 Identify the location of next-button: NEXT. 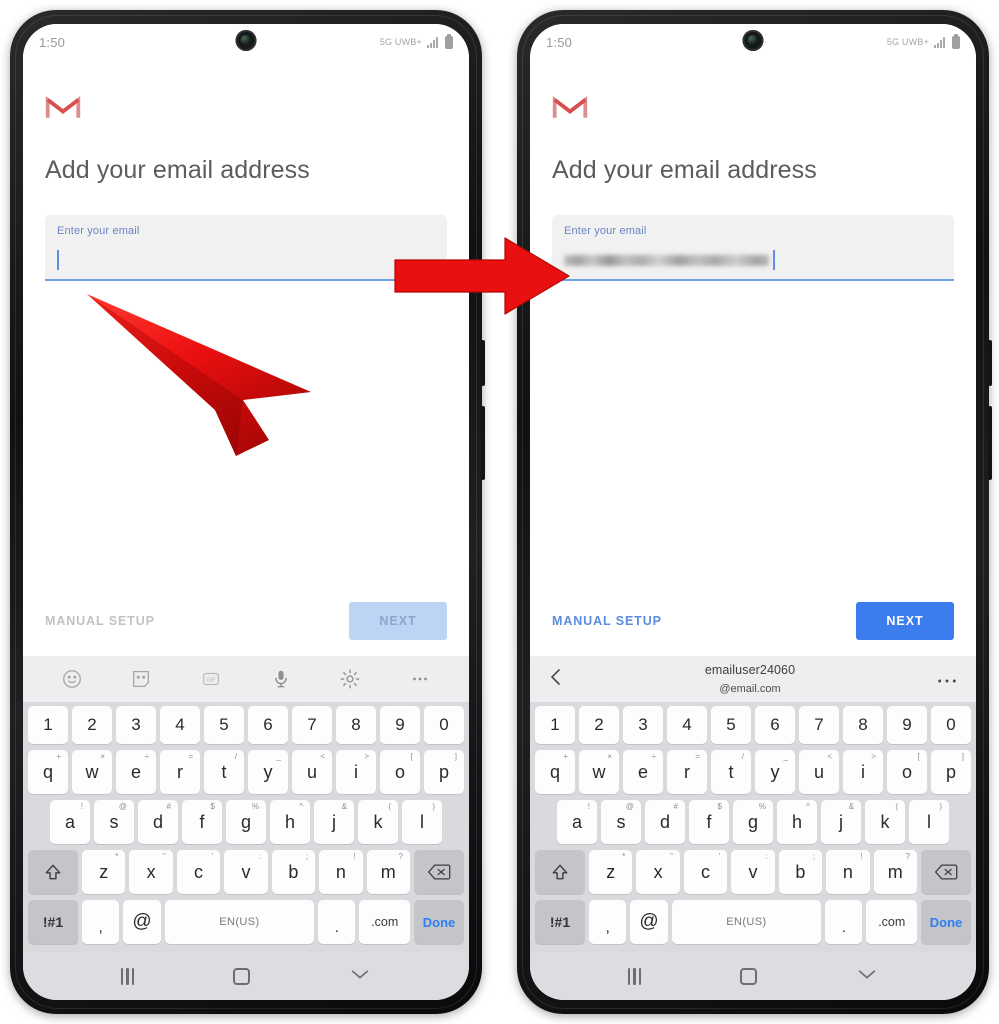
(398, 621).